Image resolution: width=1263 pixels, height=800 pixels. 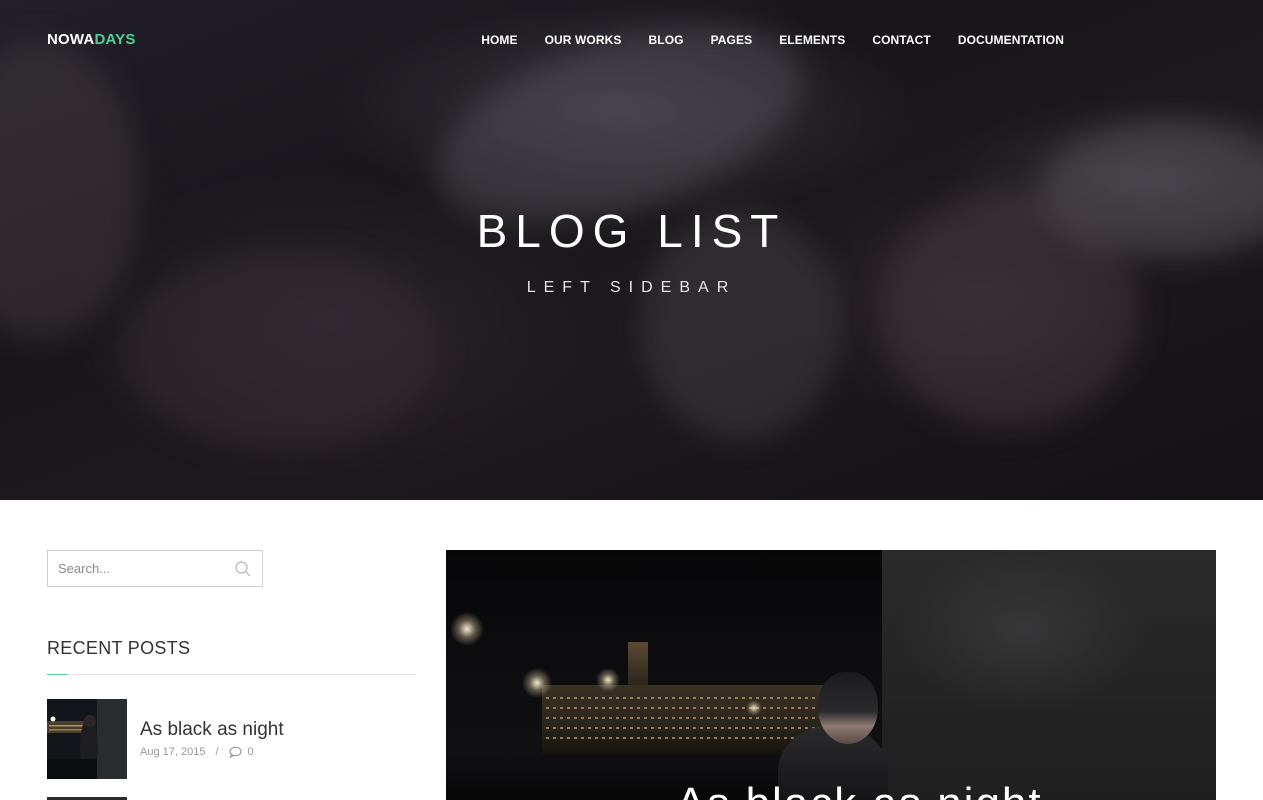 What do you see at coordinates (732, 40) in the screenshot?
I see `nav-pages: PAGES` at bounding box center [732, 40].